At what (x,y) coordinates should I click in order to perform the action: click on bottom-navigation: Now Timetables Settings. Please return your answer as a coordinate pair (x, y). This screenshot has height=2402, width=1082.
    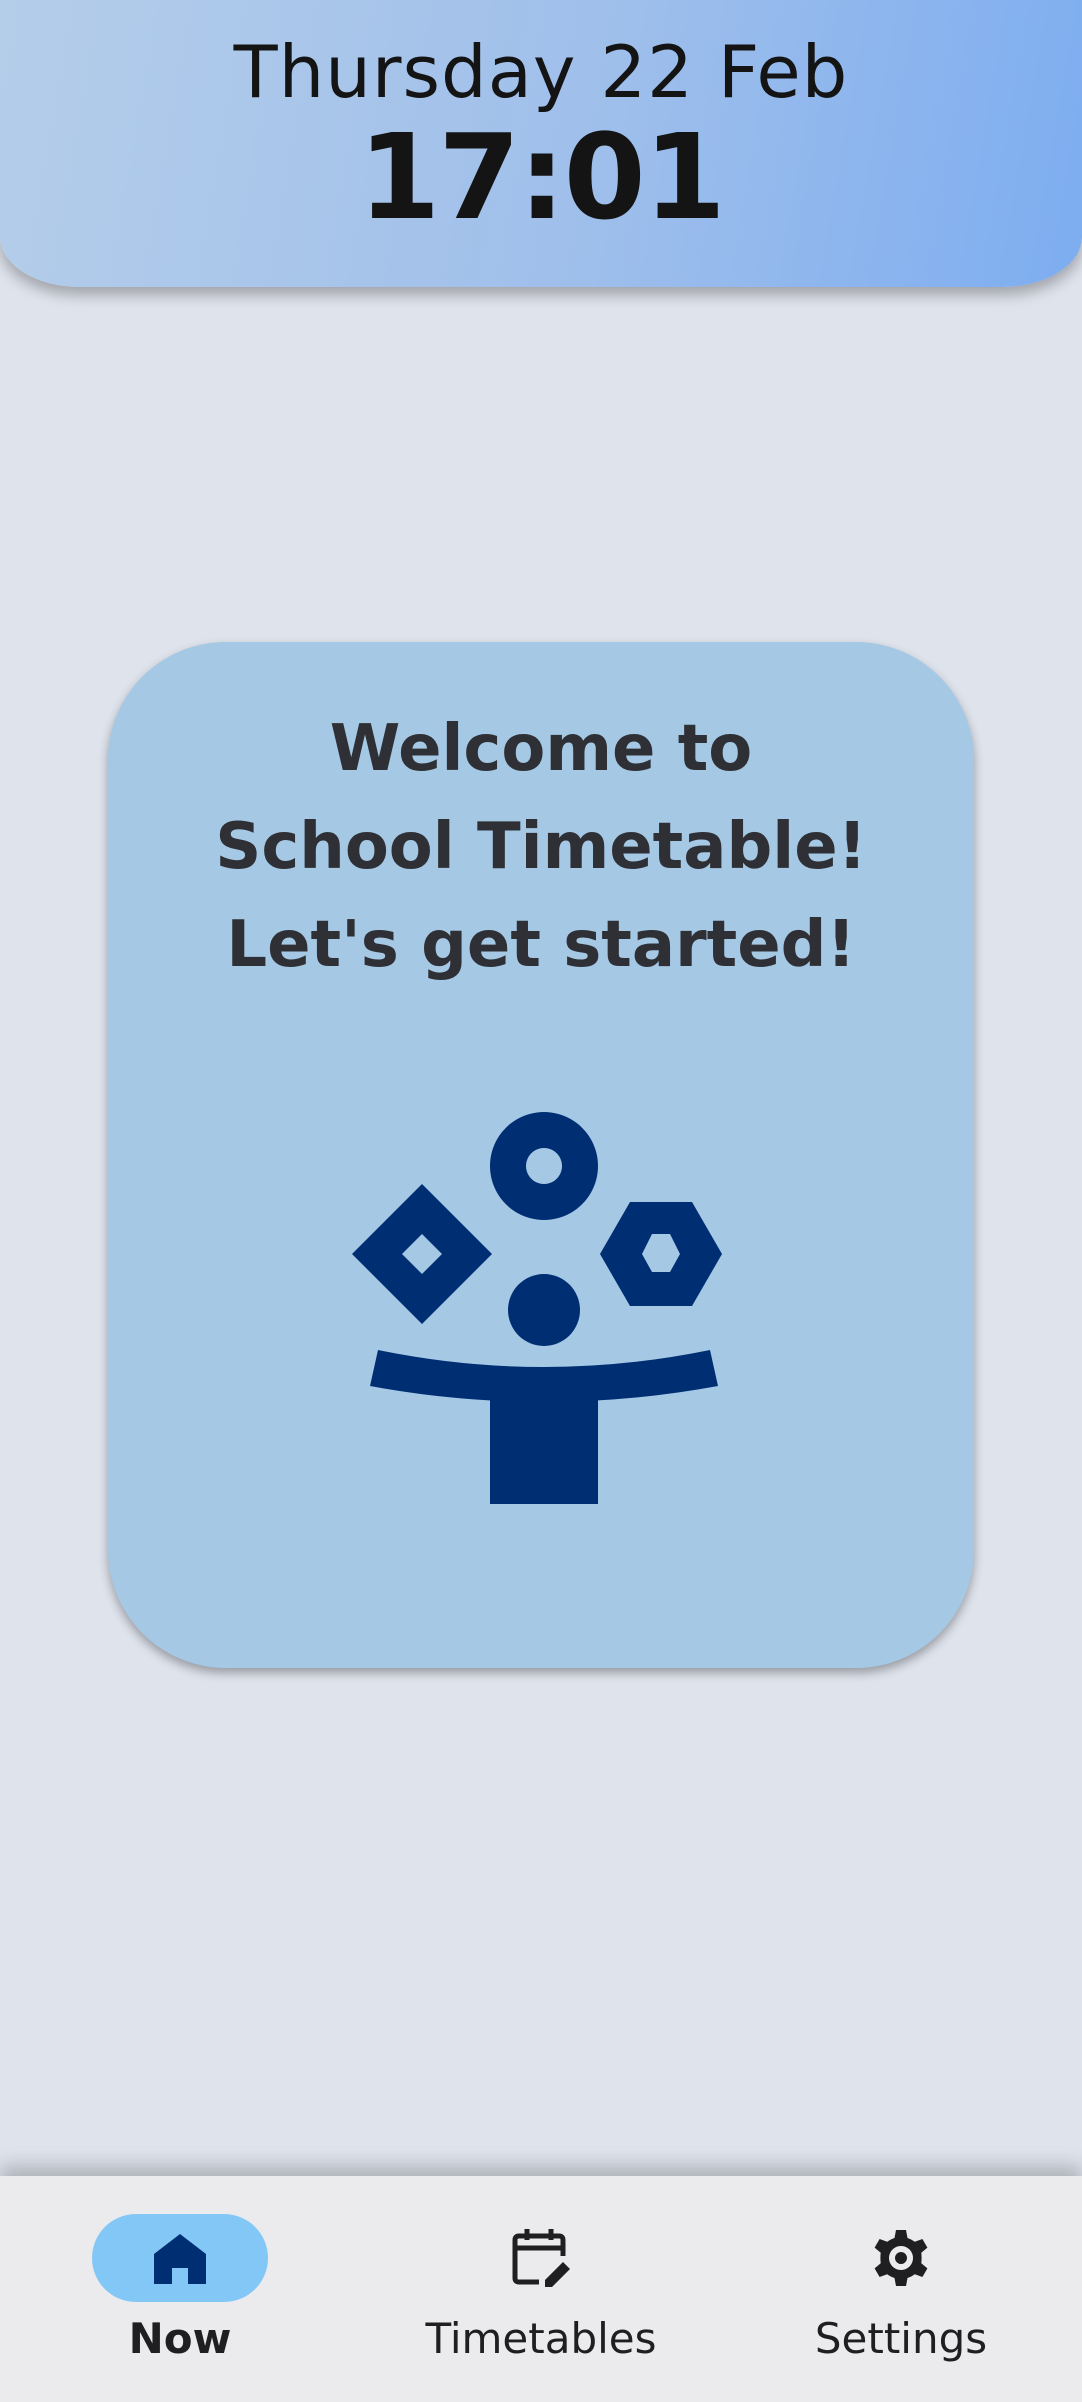
    Looking at the image, I should click on (541, 2289).